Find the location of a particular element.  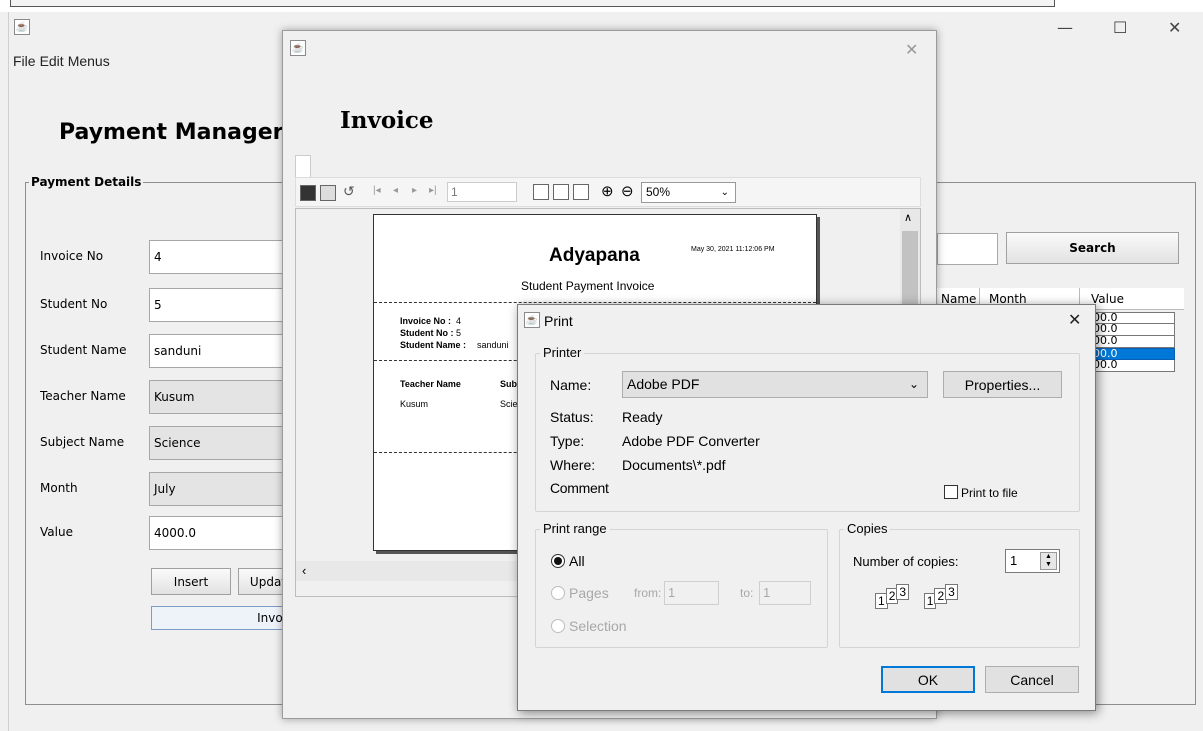

copies-label: Number of copies: is located at coordinates (906, 561).